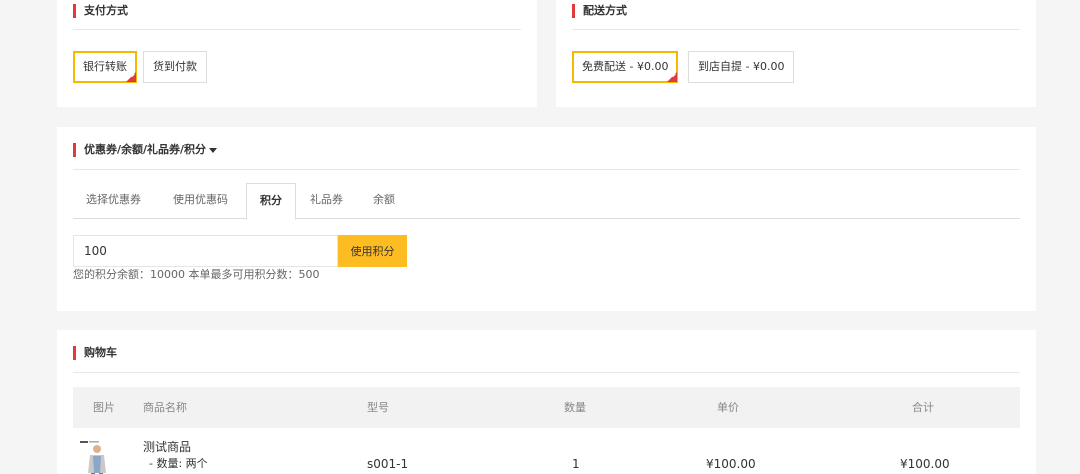 This screenshot has width=1080, height=474. What do you see at coordinates (297, 29) in the screenshot?
I see `payment-divider` at bounding box center [297, 29].